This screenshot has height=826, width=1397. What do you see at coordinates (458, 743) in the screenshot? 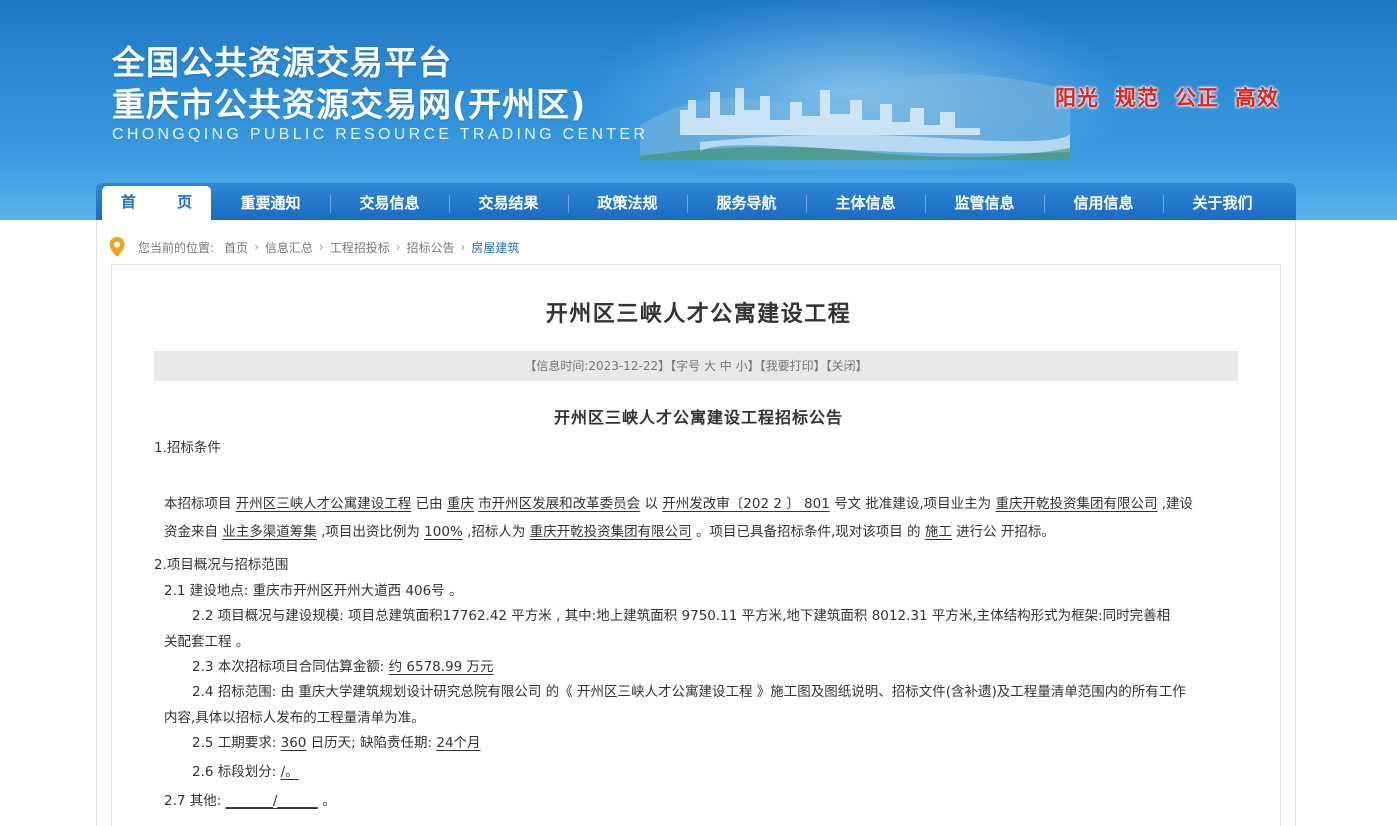
I see `defect-period: 24个月` at bounding box center [458, 743].